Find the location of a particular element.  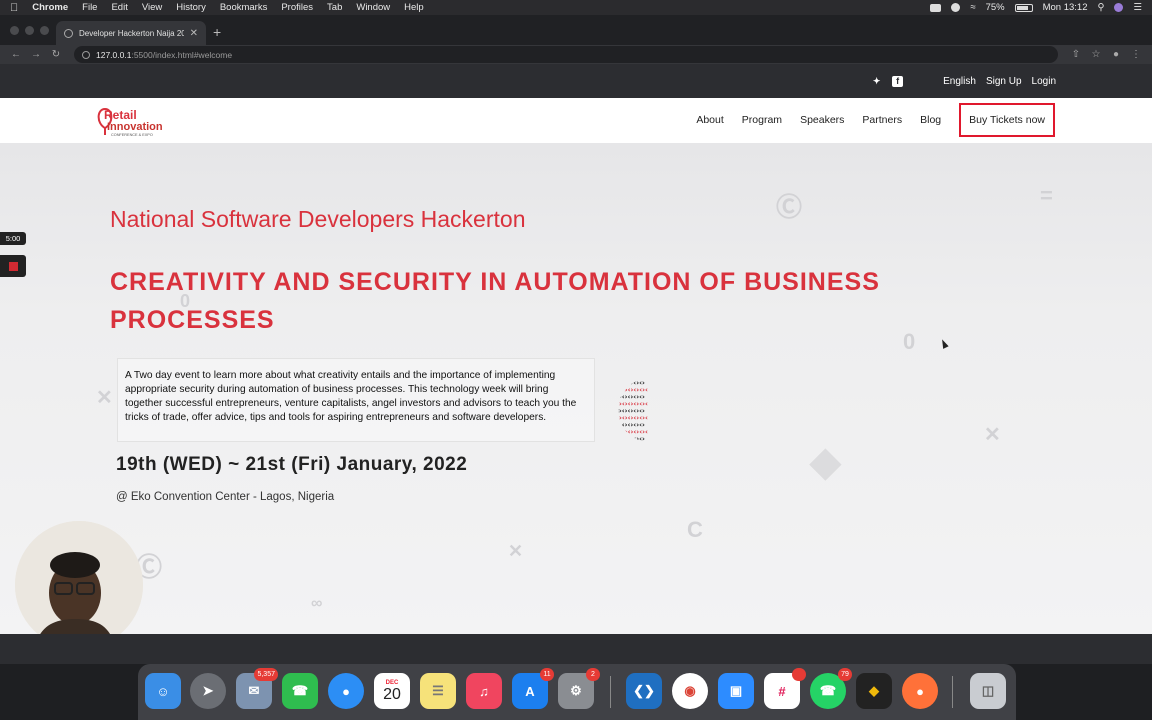

nav-program: Program is located at coordinates (762, 120).